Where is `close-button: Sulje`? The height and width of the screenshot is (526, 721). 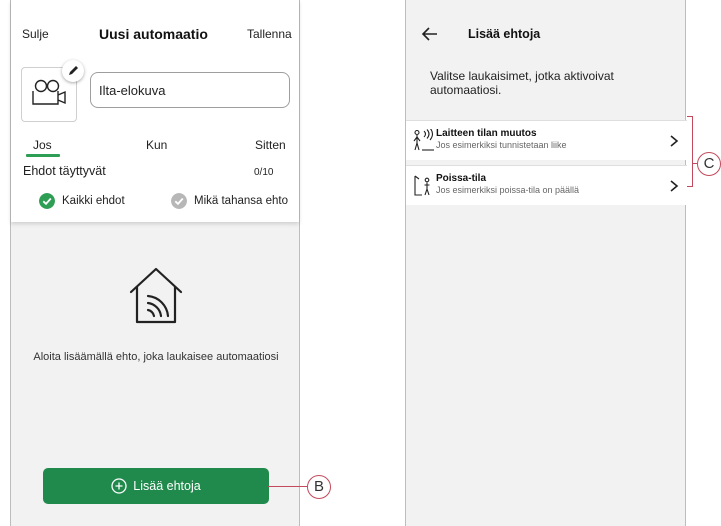 close-button: Sulje is located at coordinates (35, 34).